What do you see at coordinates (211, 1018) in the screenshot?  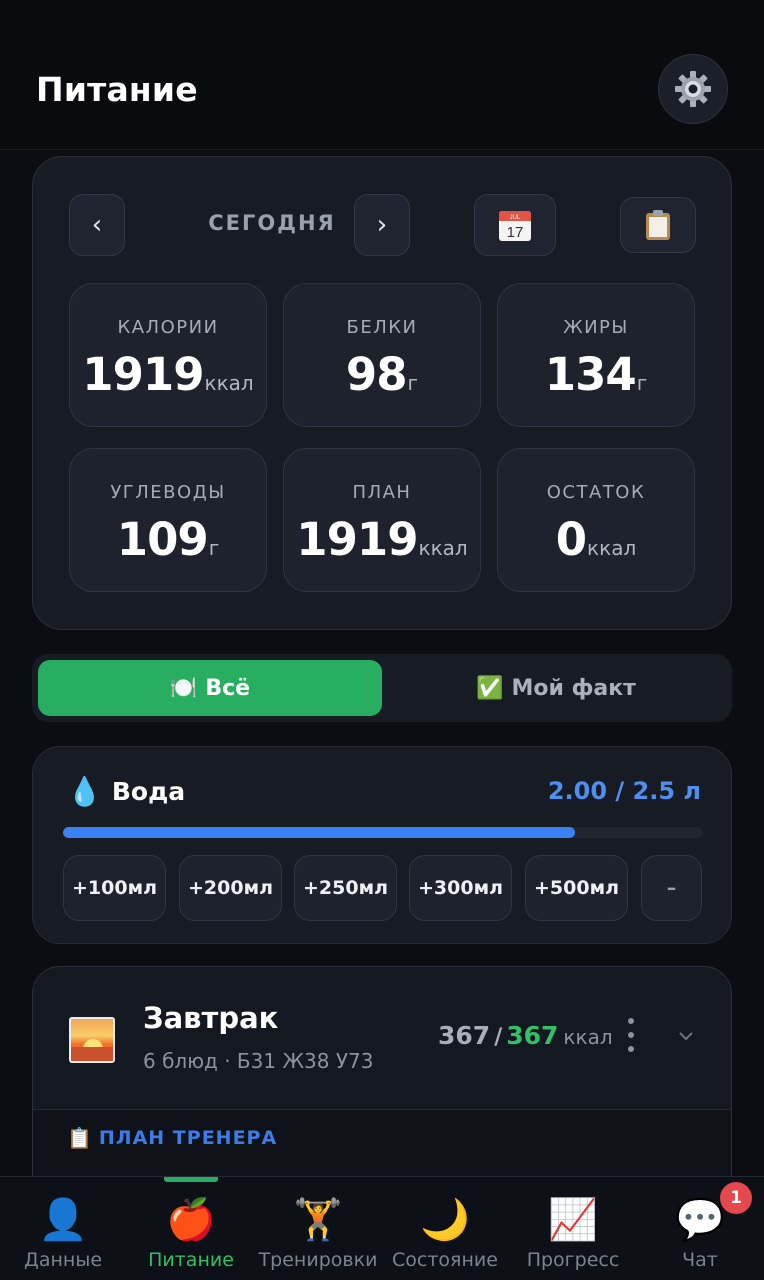 I see `meal-name: Завтрак` at bounding box center [211, 1018].